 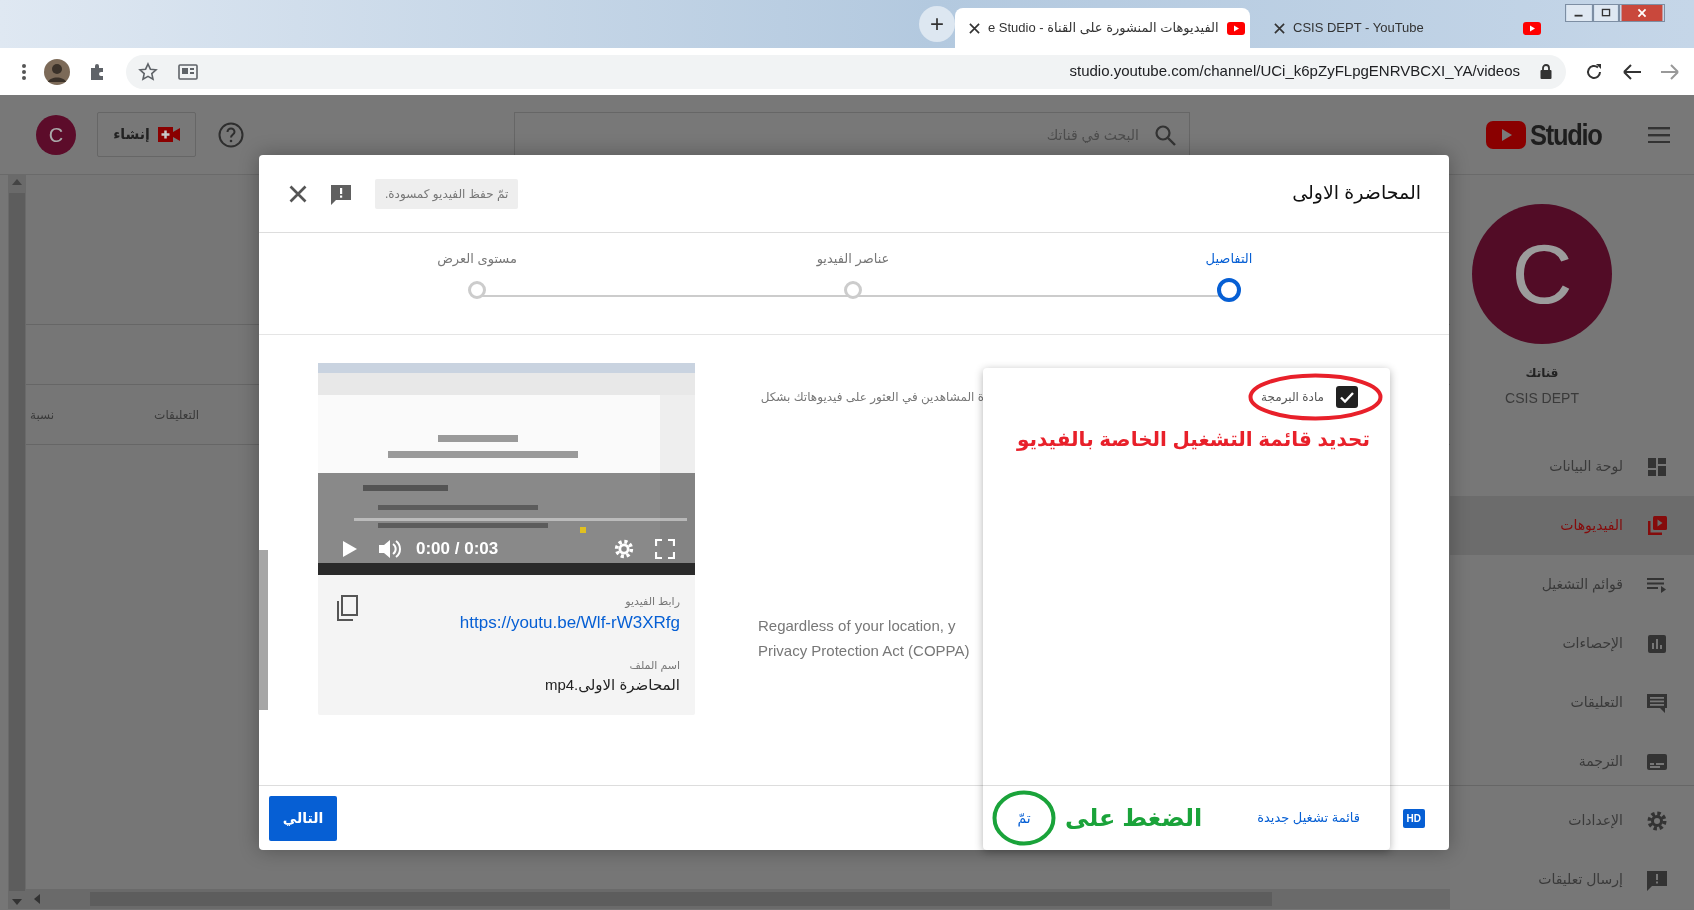 What do you see at coordinates (390, 549) in the screenshot?
I see `volume-icon` at bounding box center [390, 549].